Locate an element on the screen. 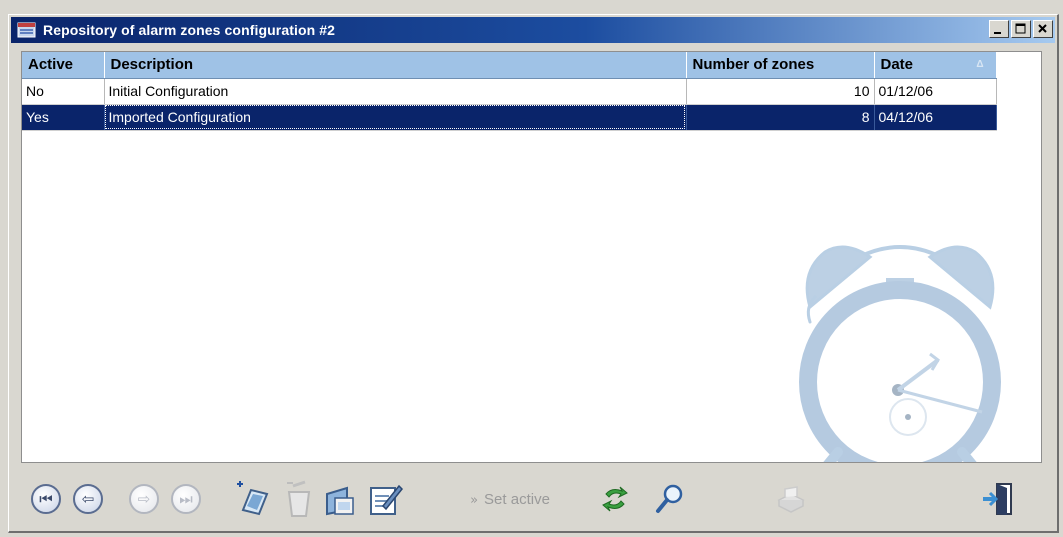 This screenshot has width=1063, height=537. column-header-description: Description is located at coordinates (395, 65).